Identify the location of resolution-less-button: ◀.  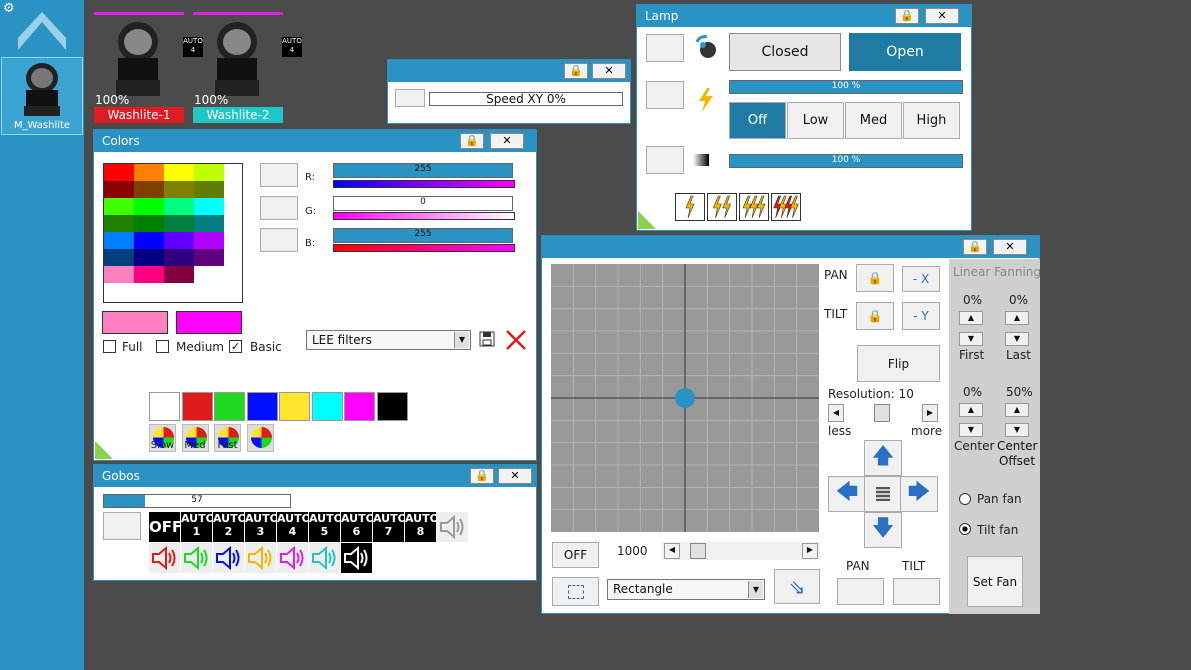
(836, 413).